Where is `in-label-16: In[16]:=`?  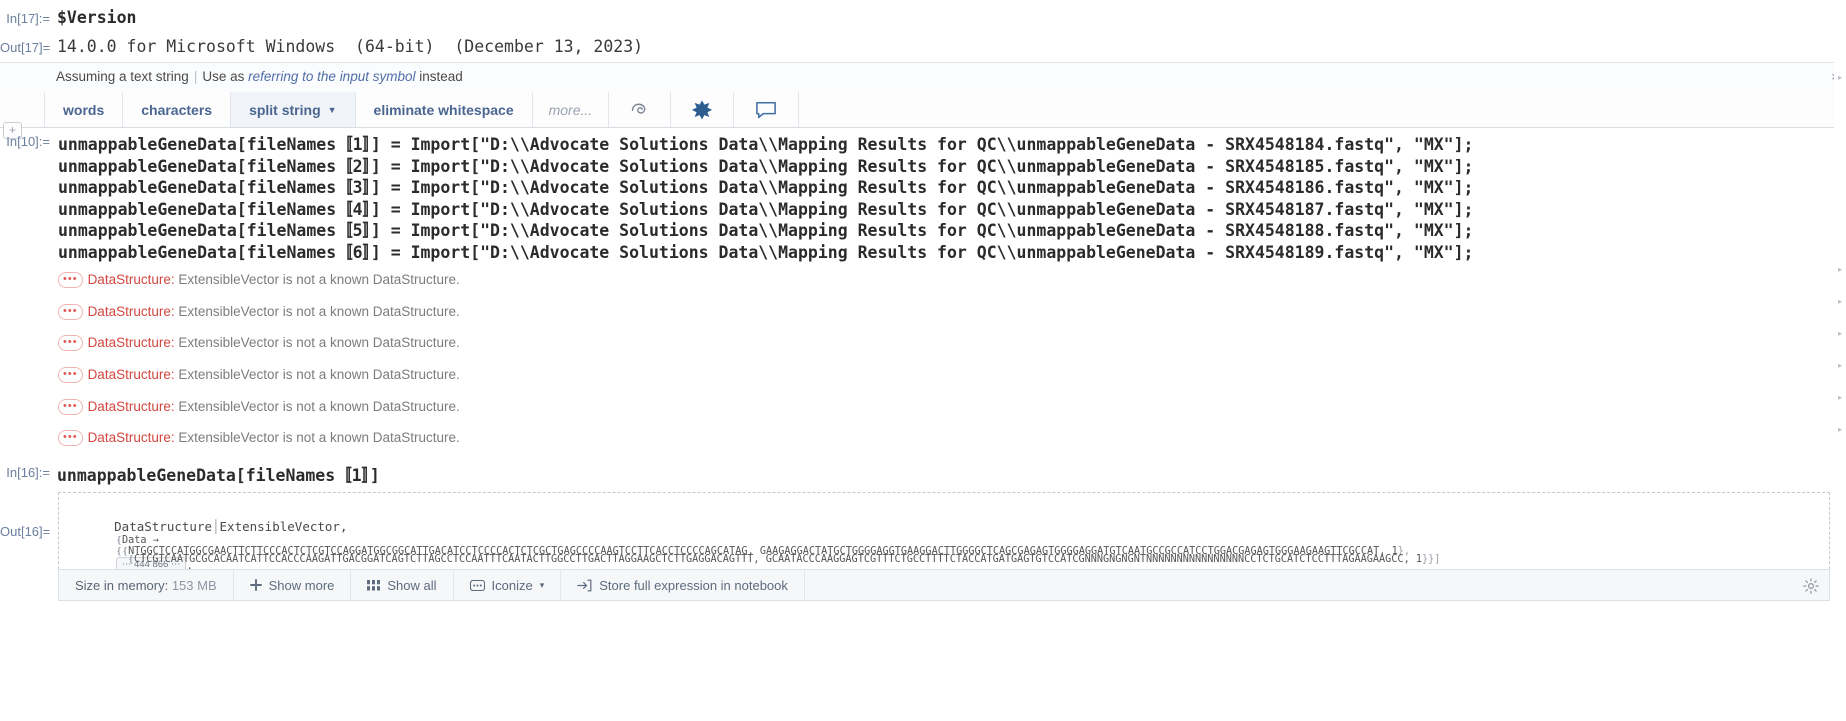
in-label-16: In[16]:= is located at coordinates (28, 472).